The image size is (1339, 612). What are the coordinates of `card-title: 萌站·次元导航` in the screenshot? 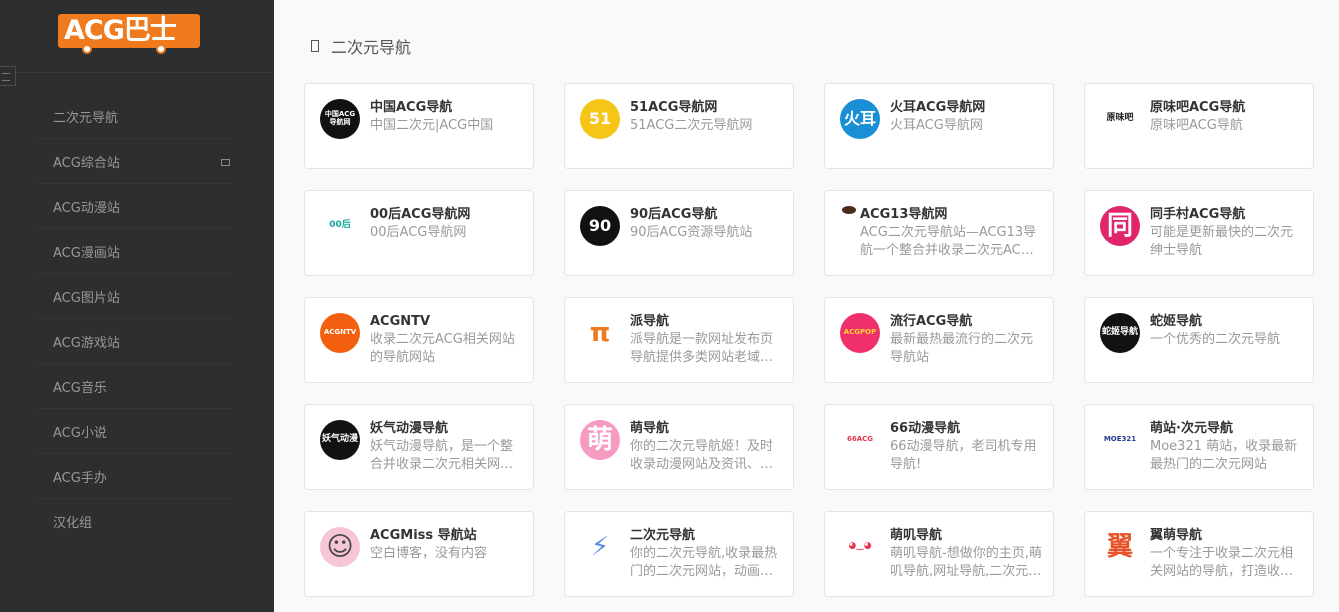 It's located at (1191, 428).